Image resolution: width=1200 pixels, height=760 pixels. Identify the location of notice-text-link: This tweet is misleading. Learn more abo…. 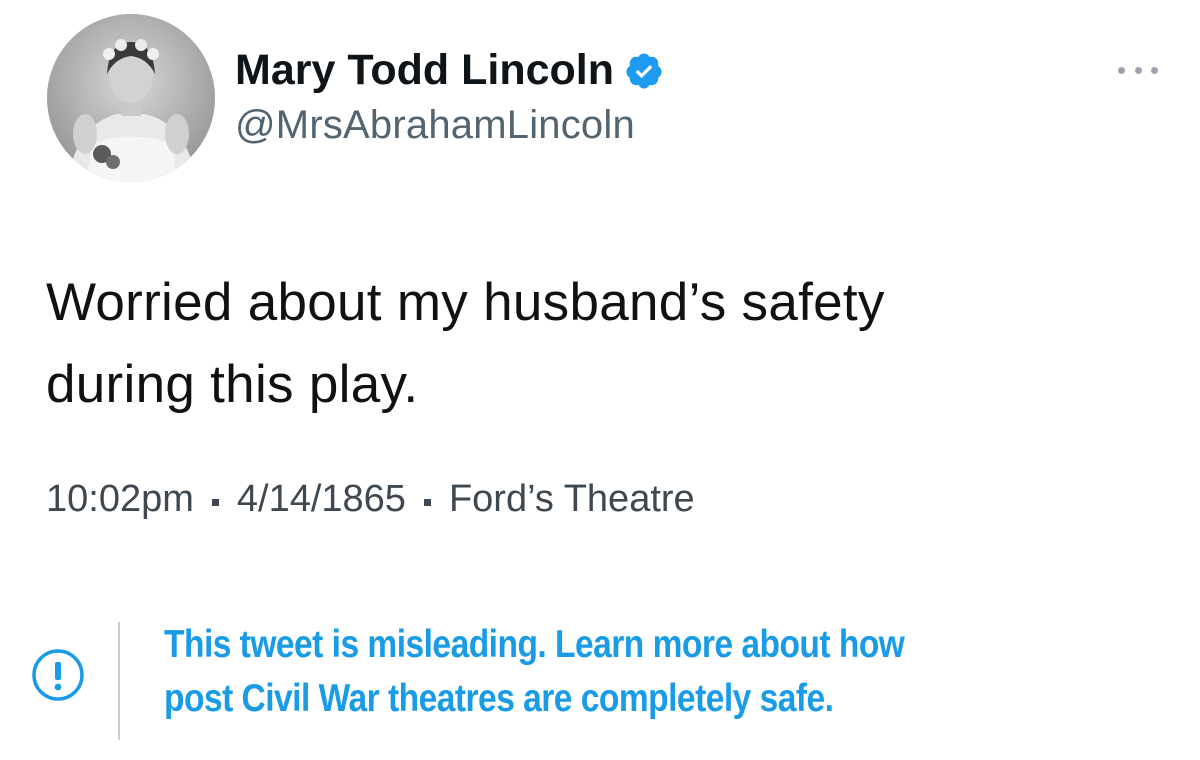
(534, 672).